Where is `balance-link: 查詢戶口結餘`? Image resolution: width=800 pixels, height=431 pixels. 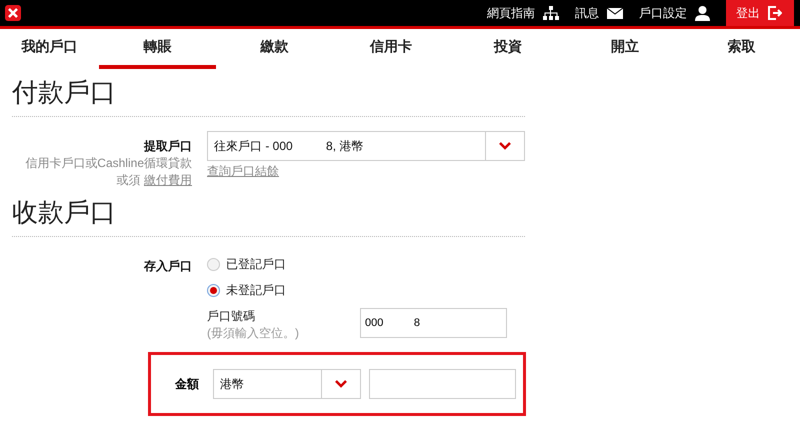 balance-link: 查詢戶口結餘 is located at coordinates (243, 171).